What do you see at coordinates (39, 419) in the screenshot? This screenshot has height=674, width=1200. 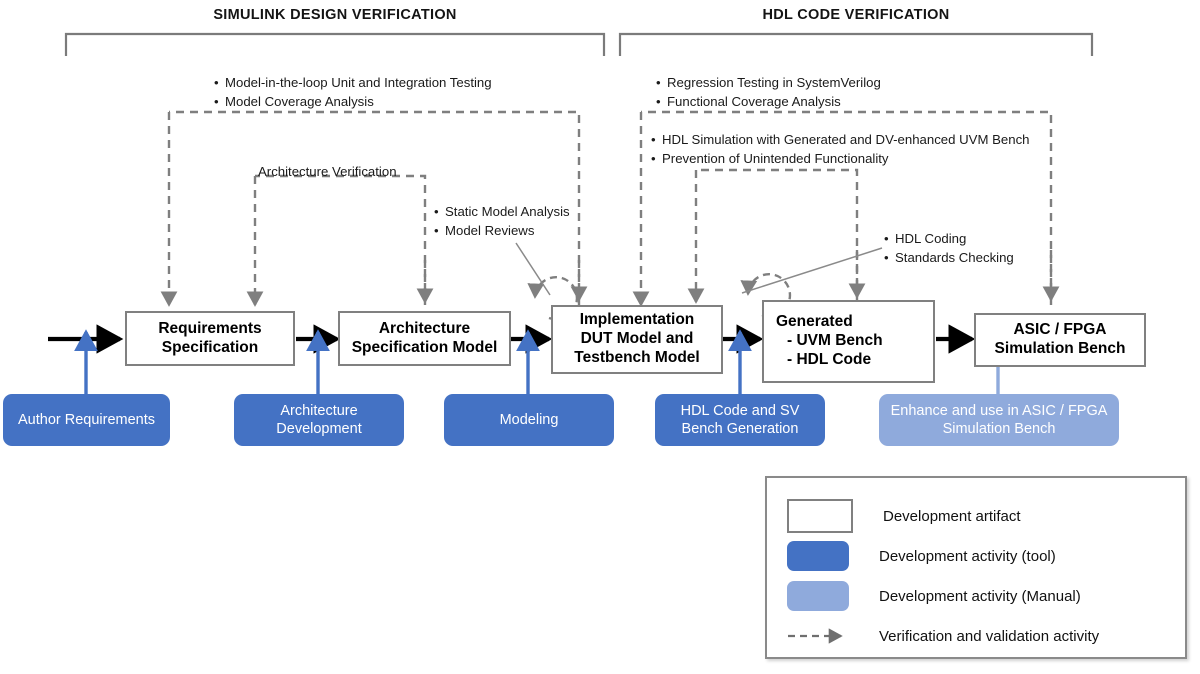 I see `activity-line: Author` at bounding box center [39, 419].